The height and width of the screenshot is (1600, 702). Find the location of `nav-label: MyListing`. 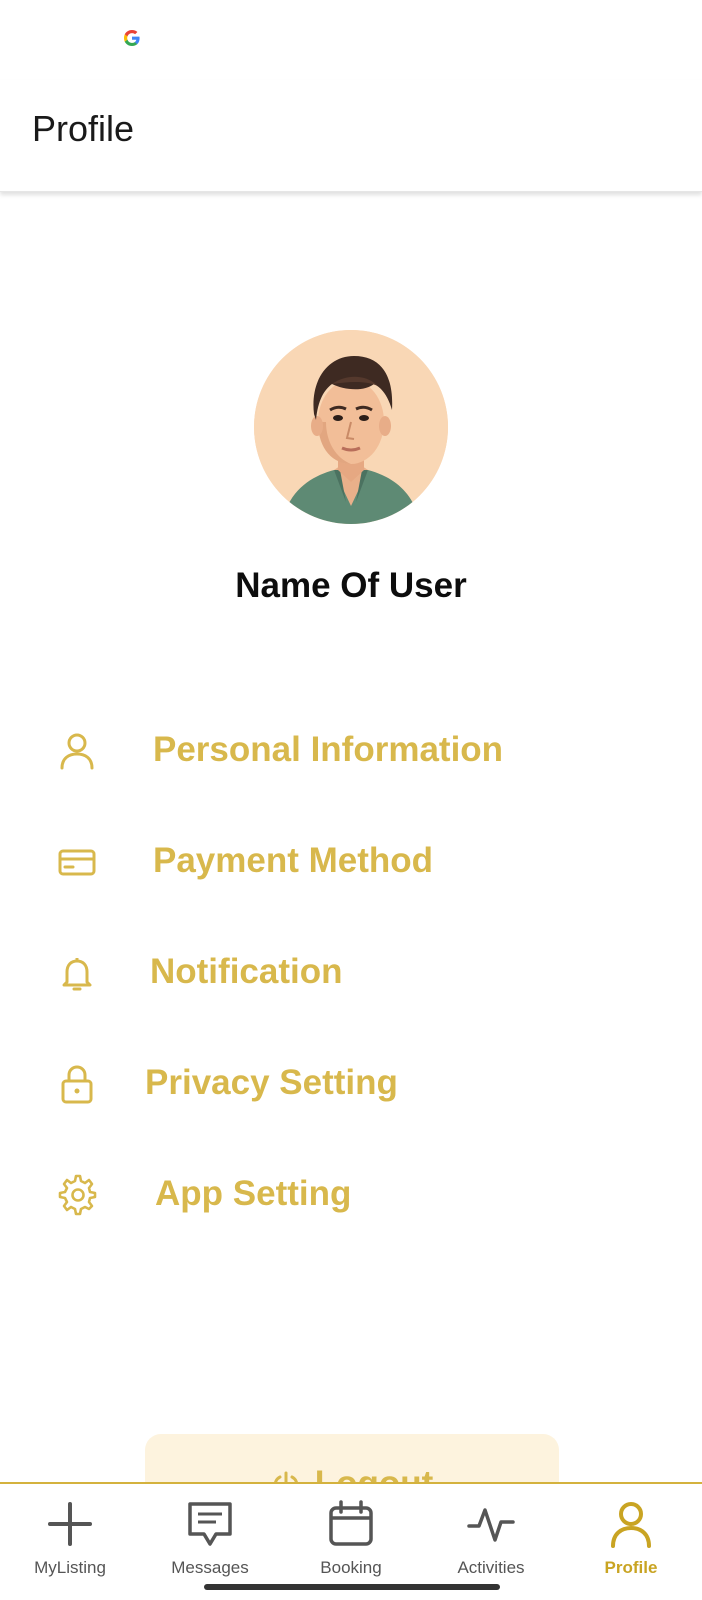

nav-label: MyListing is located at coordinates (70, 1567).